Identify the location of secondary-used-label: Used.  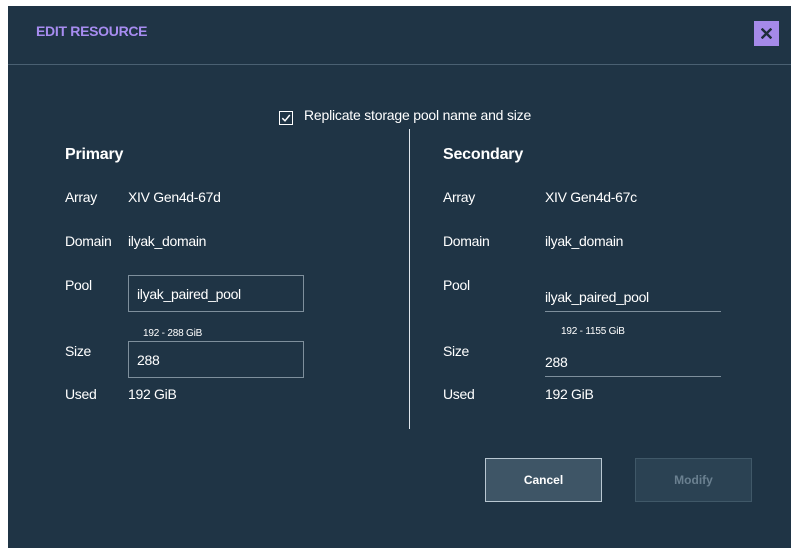
(459, 394).